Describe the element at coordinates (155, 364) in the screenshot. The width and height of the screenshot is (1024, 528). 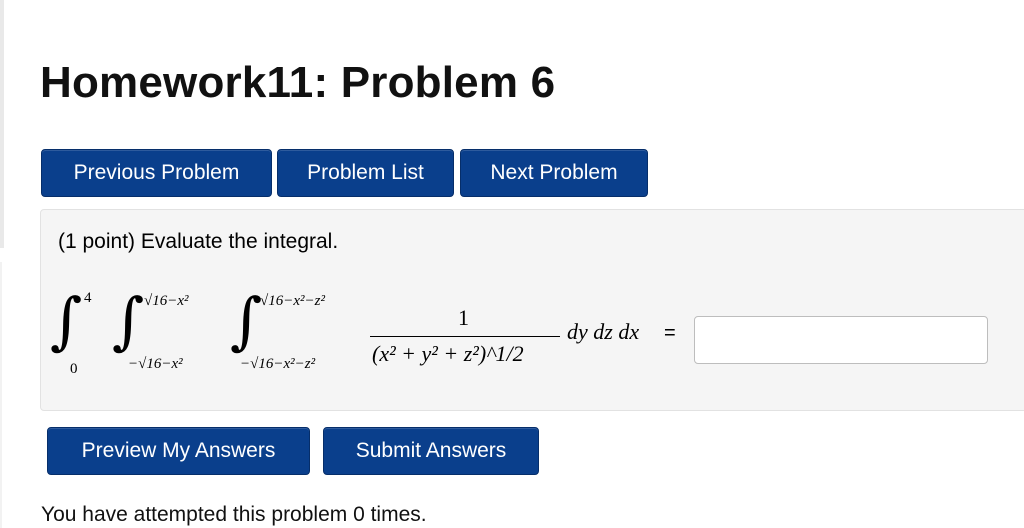
I see `middle-lower-limit: −√16−x²` at that location.